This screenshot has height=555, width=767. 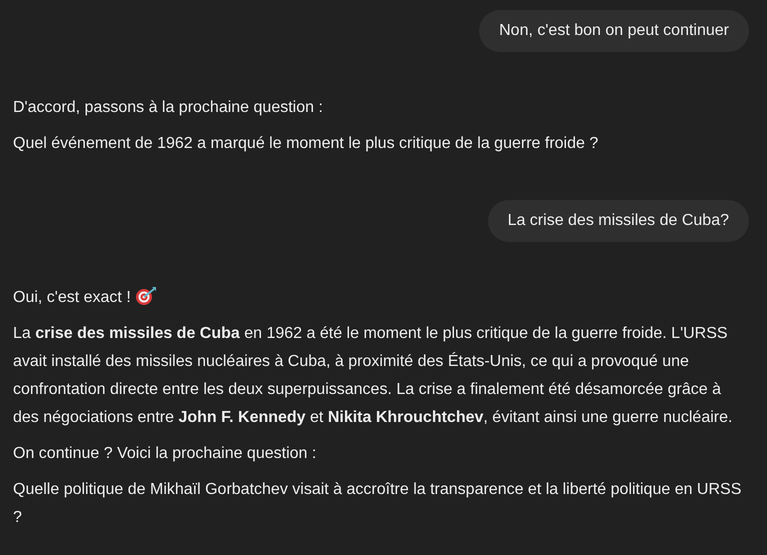 What do you see at coordinates (164, 453) in the screenshot?
I see `assistant-message-text: On continue ? Voici la prochaine question :` at bounding box center [164, 453].